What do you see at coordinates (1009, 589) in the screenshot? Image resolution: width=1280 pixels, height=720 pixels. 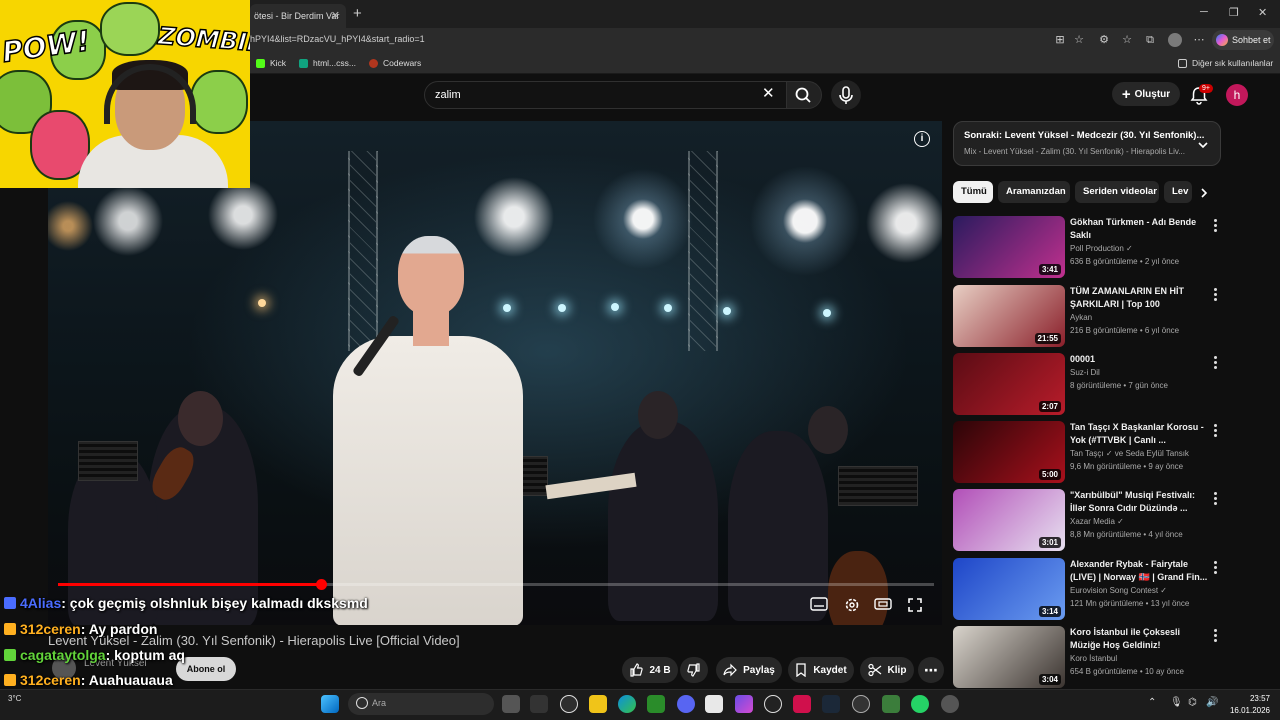 I see `video-thumbnail: 3:14` at bounding box center [1009, 589].